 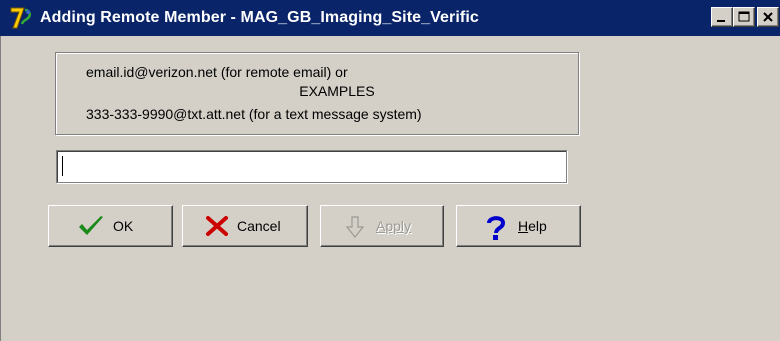 What do you see at coordinates (355, 228) in the screenshot?
I see `arrow-down-icon` at bounding box center [355, 228].